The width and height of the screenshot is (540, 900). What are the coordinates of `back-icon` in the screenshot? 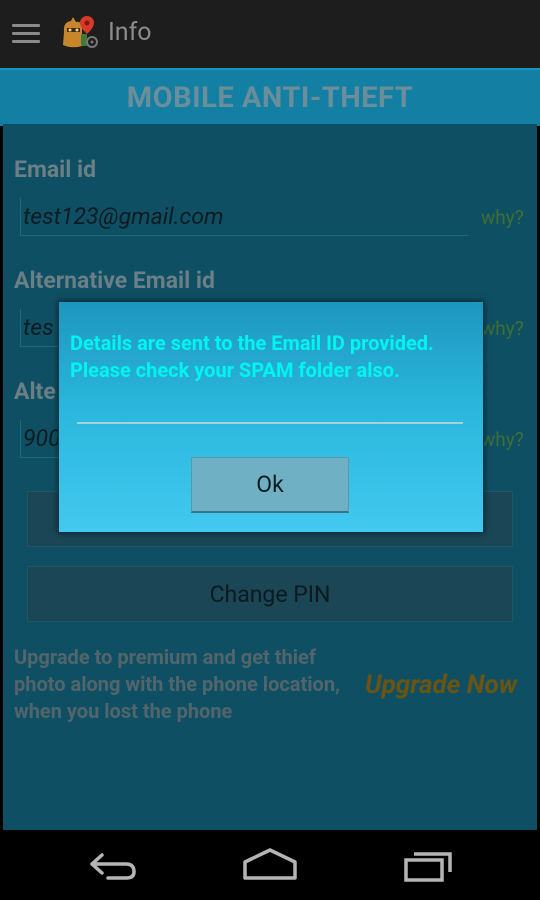 It's located at (112, 864).